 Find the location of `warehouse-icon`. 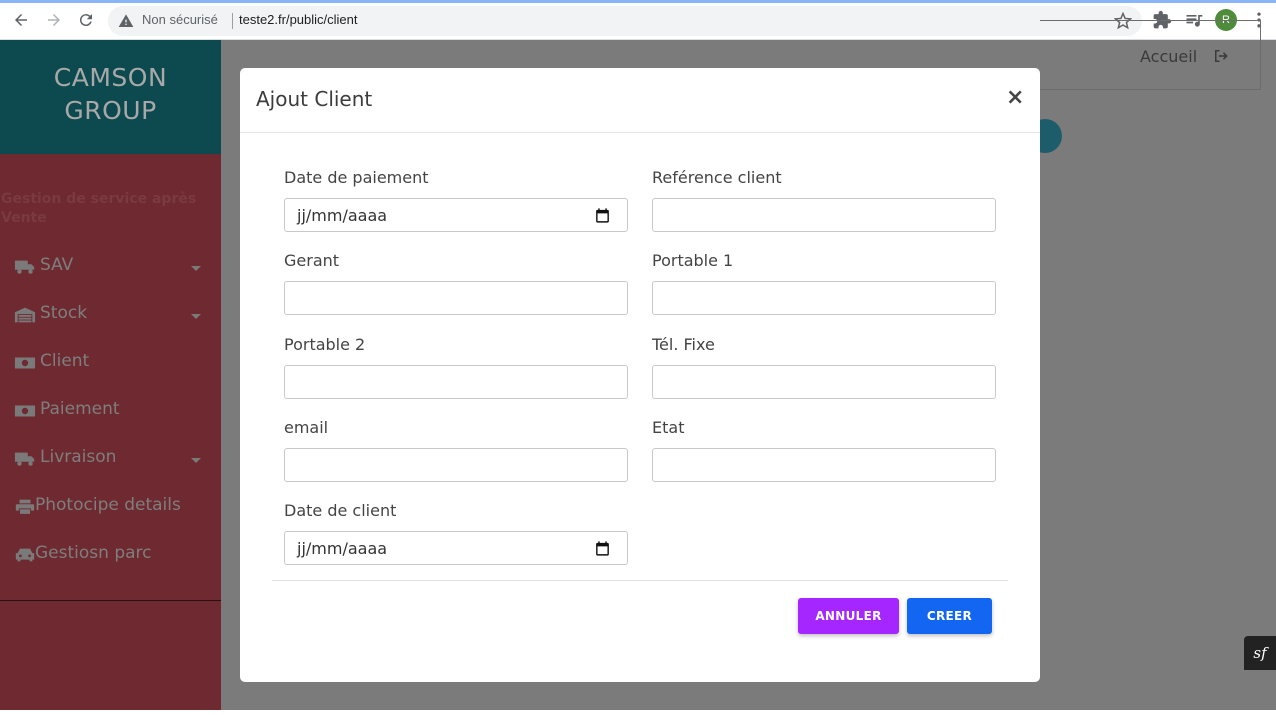

warehouse-icon is located at coordinates (25, 315).